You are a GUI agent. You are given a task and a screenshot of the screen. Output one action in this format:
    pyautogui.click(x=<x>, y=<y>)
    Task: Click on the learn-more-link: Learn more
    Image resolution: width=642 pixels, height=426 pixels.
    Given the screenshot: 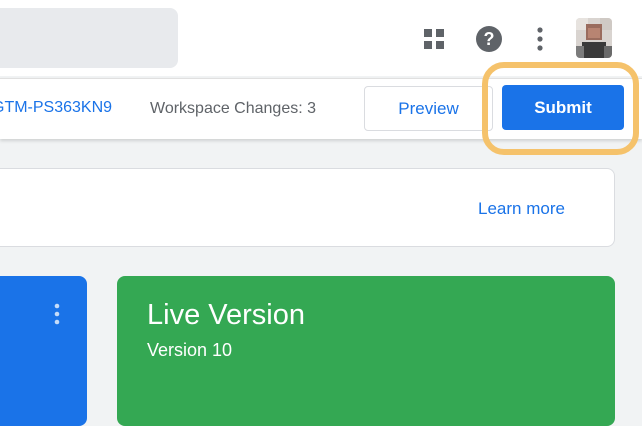 What is the action you would take?
    pyautogui.click(x=521, y=209)
    